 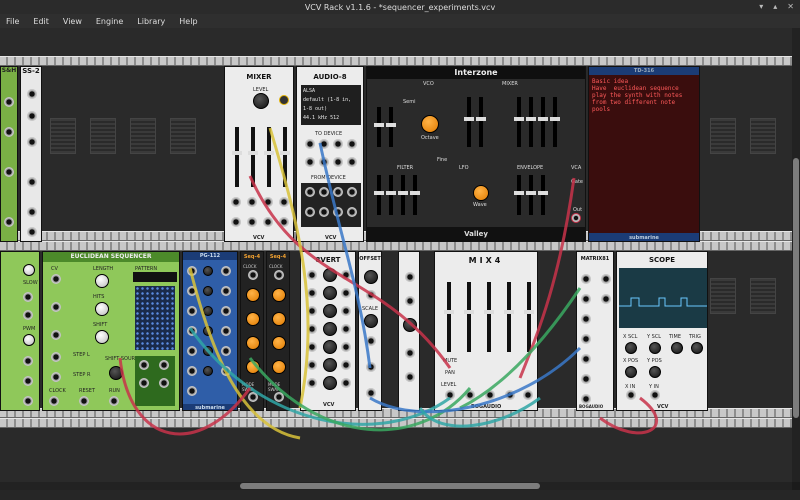 What do you see at coordinates (151, 21) in the screenshot?
I see `menu-library: Library` at bounding box center [151, 21].